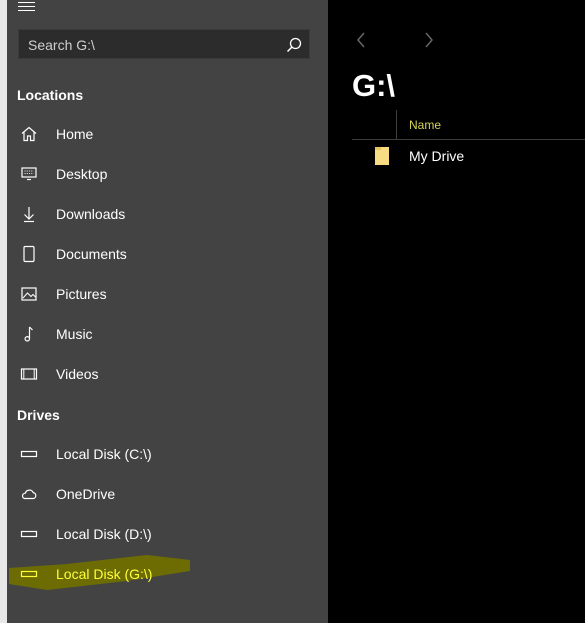 The width and height of the screenshot is (585, 623). Describe the element at coordinates (164, 174) in the screenshot. I see `sidebar-item-desktop: Desktop` at that location.